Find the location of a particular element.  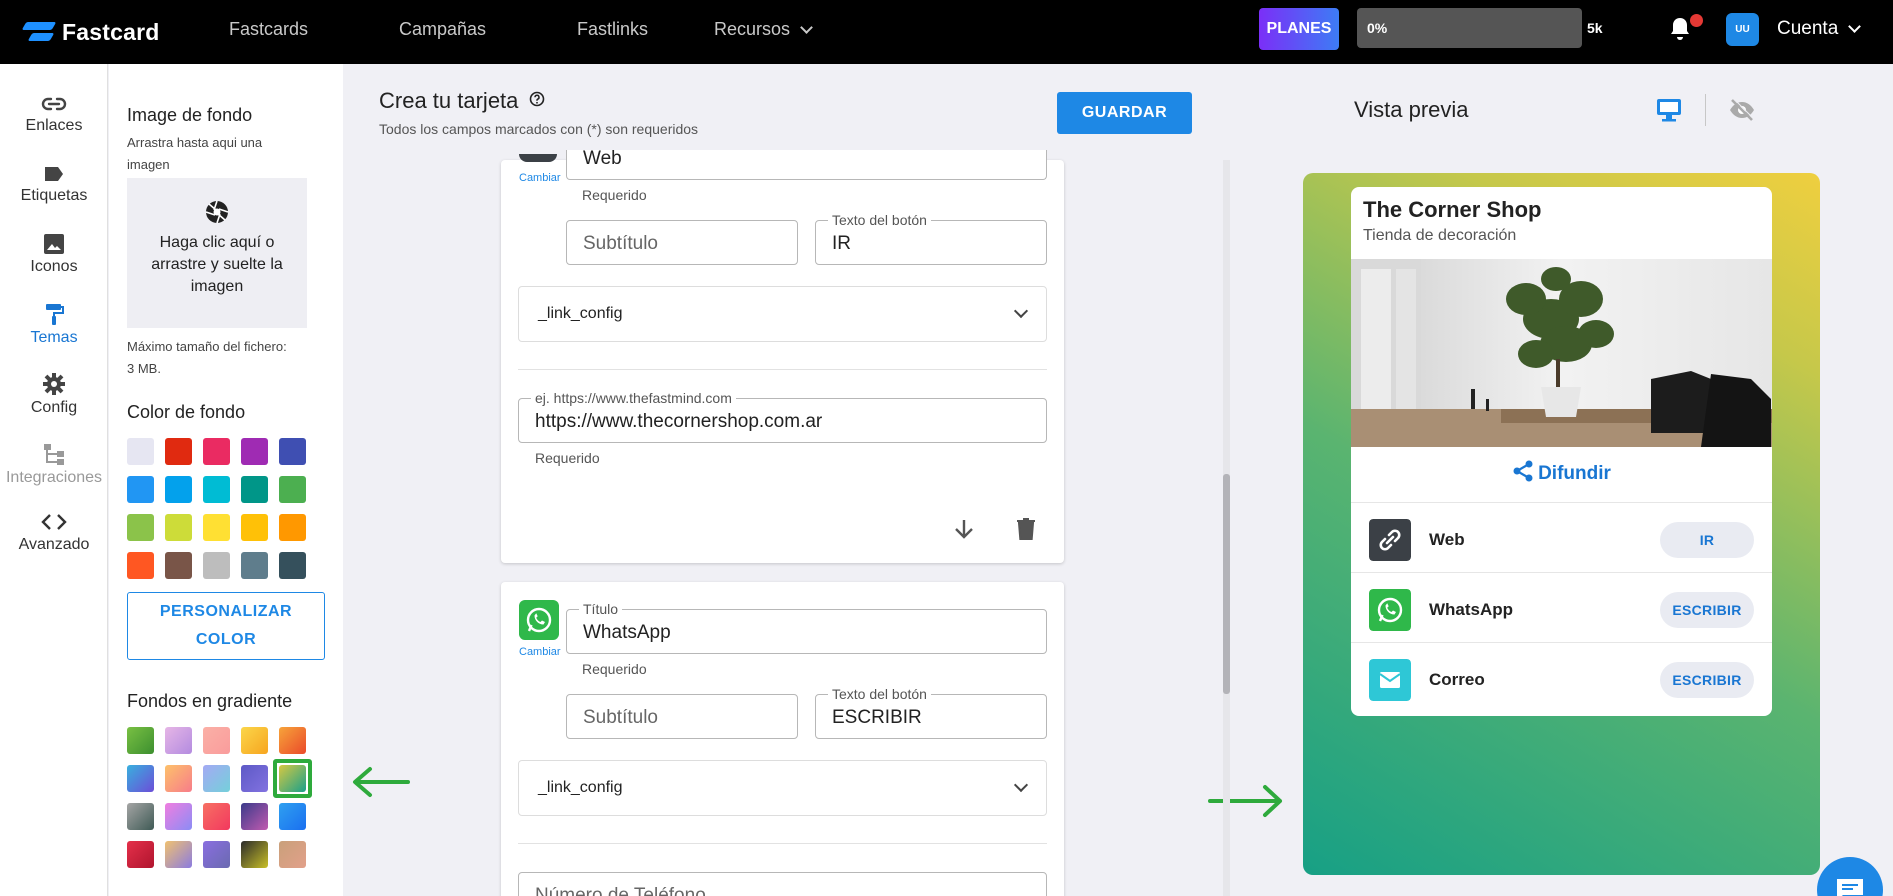

desktop-icon is located at coordinates (1669, 110).